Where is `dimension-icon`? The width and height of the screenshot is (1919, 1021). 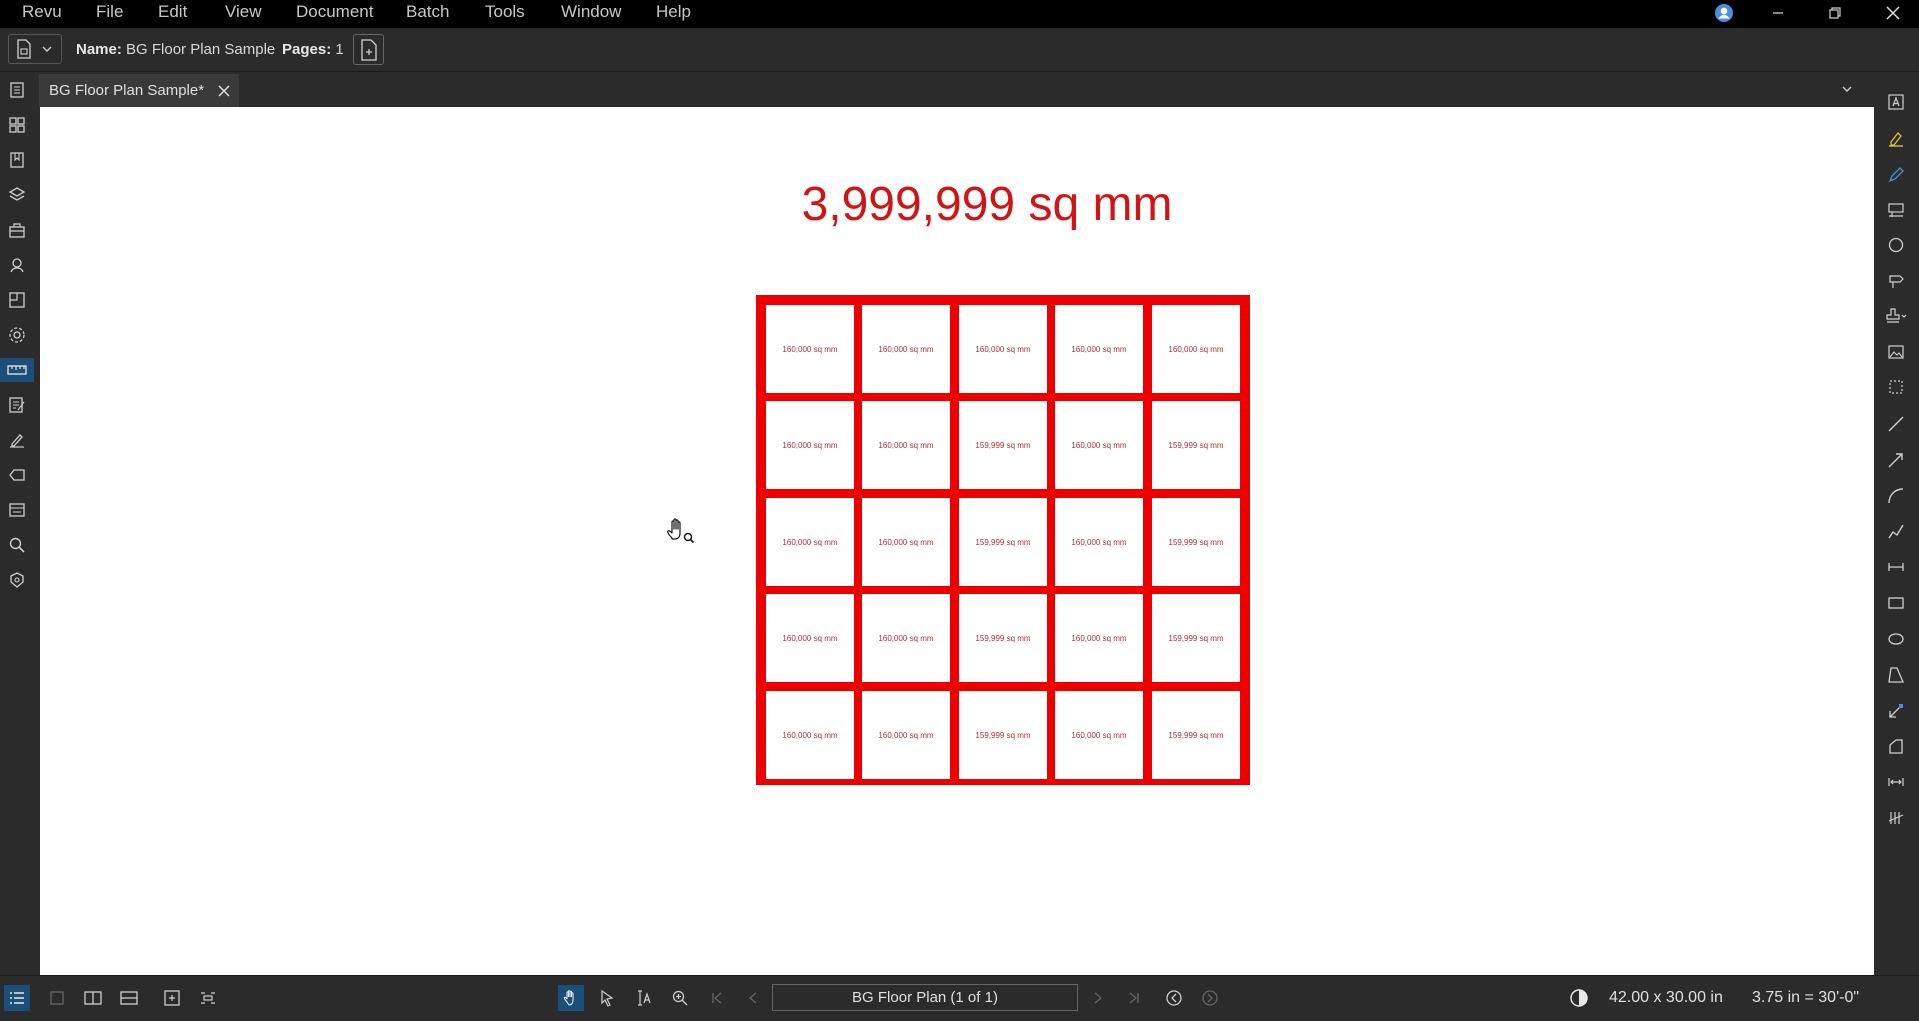 dimension-icon is located at coordinates (1896, 567).